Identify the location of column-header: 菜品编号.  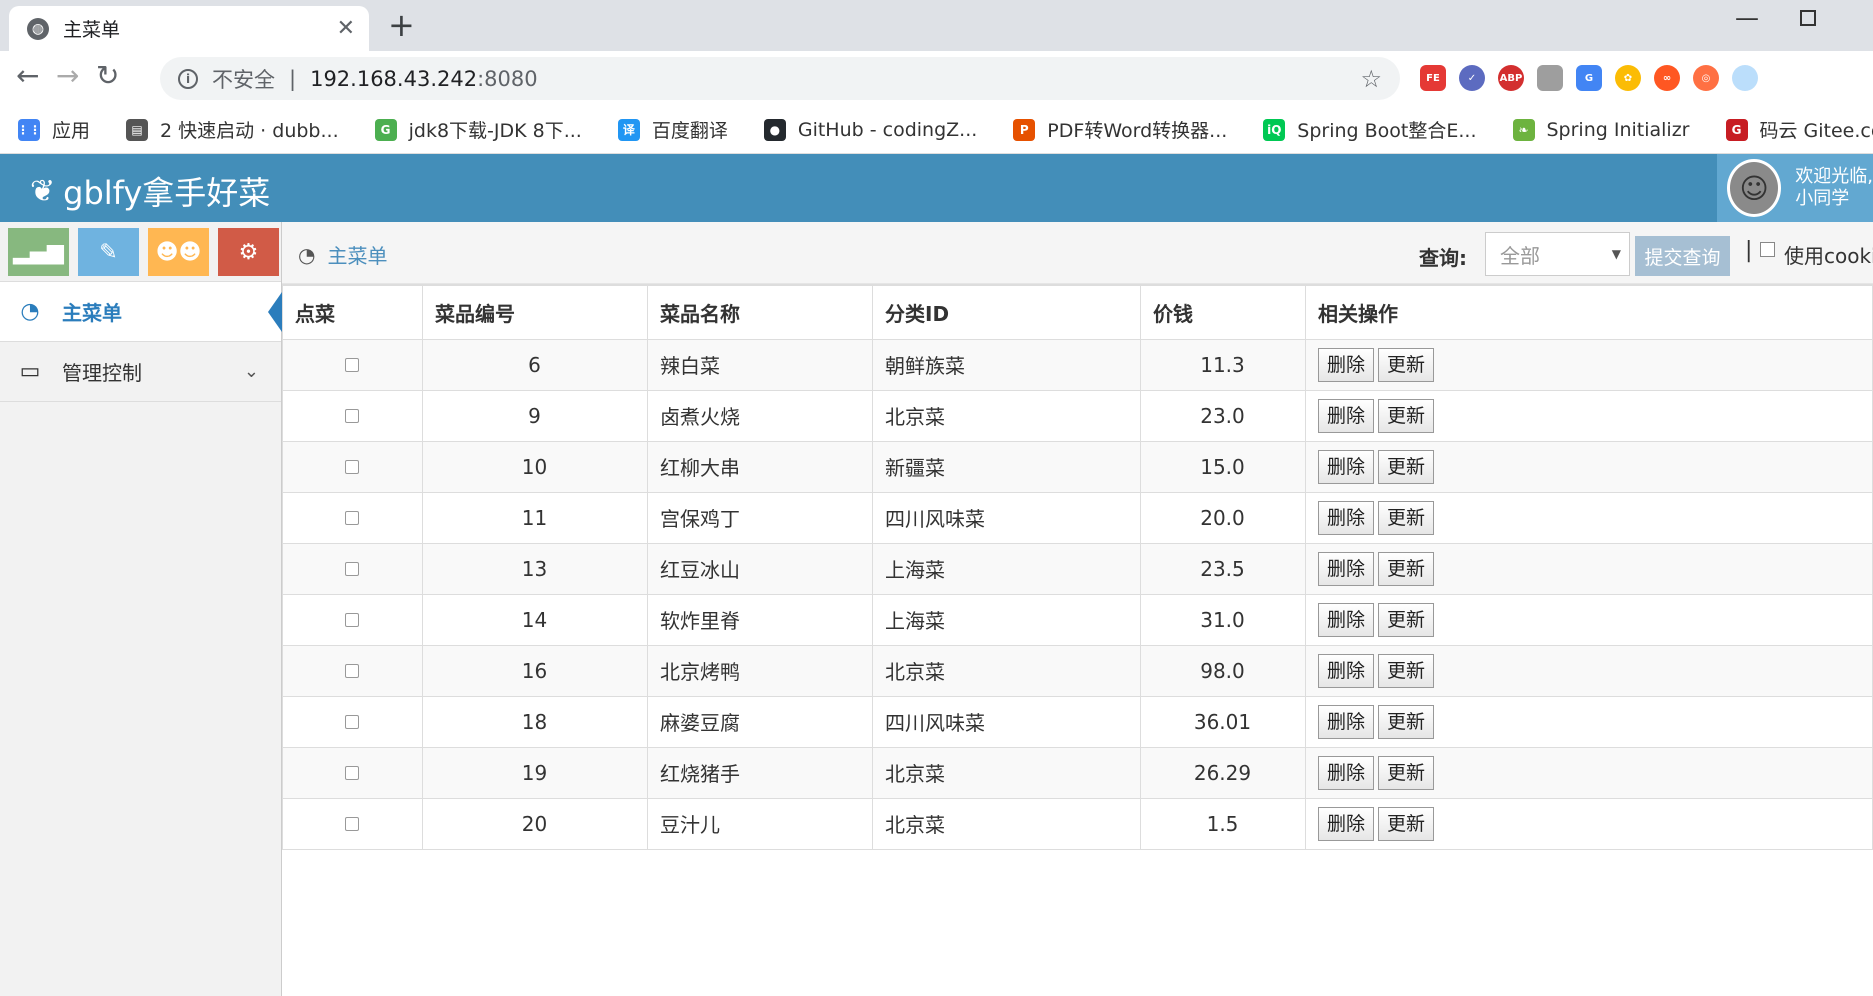
(535, 312).